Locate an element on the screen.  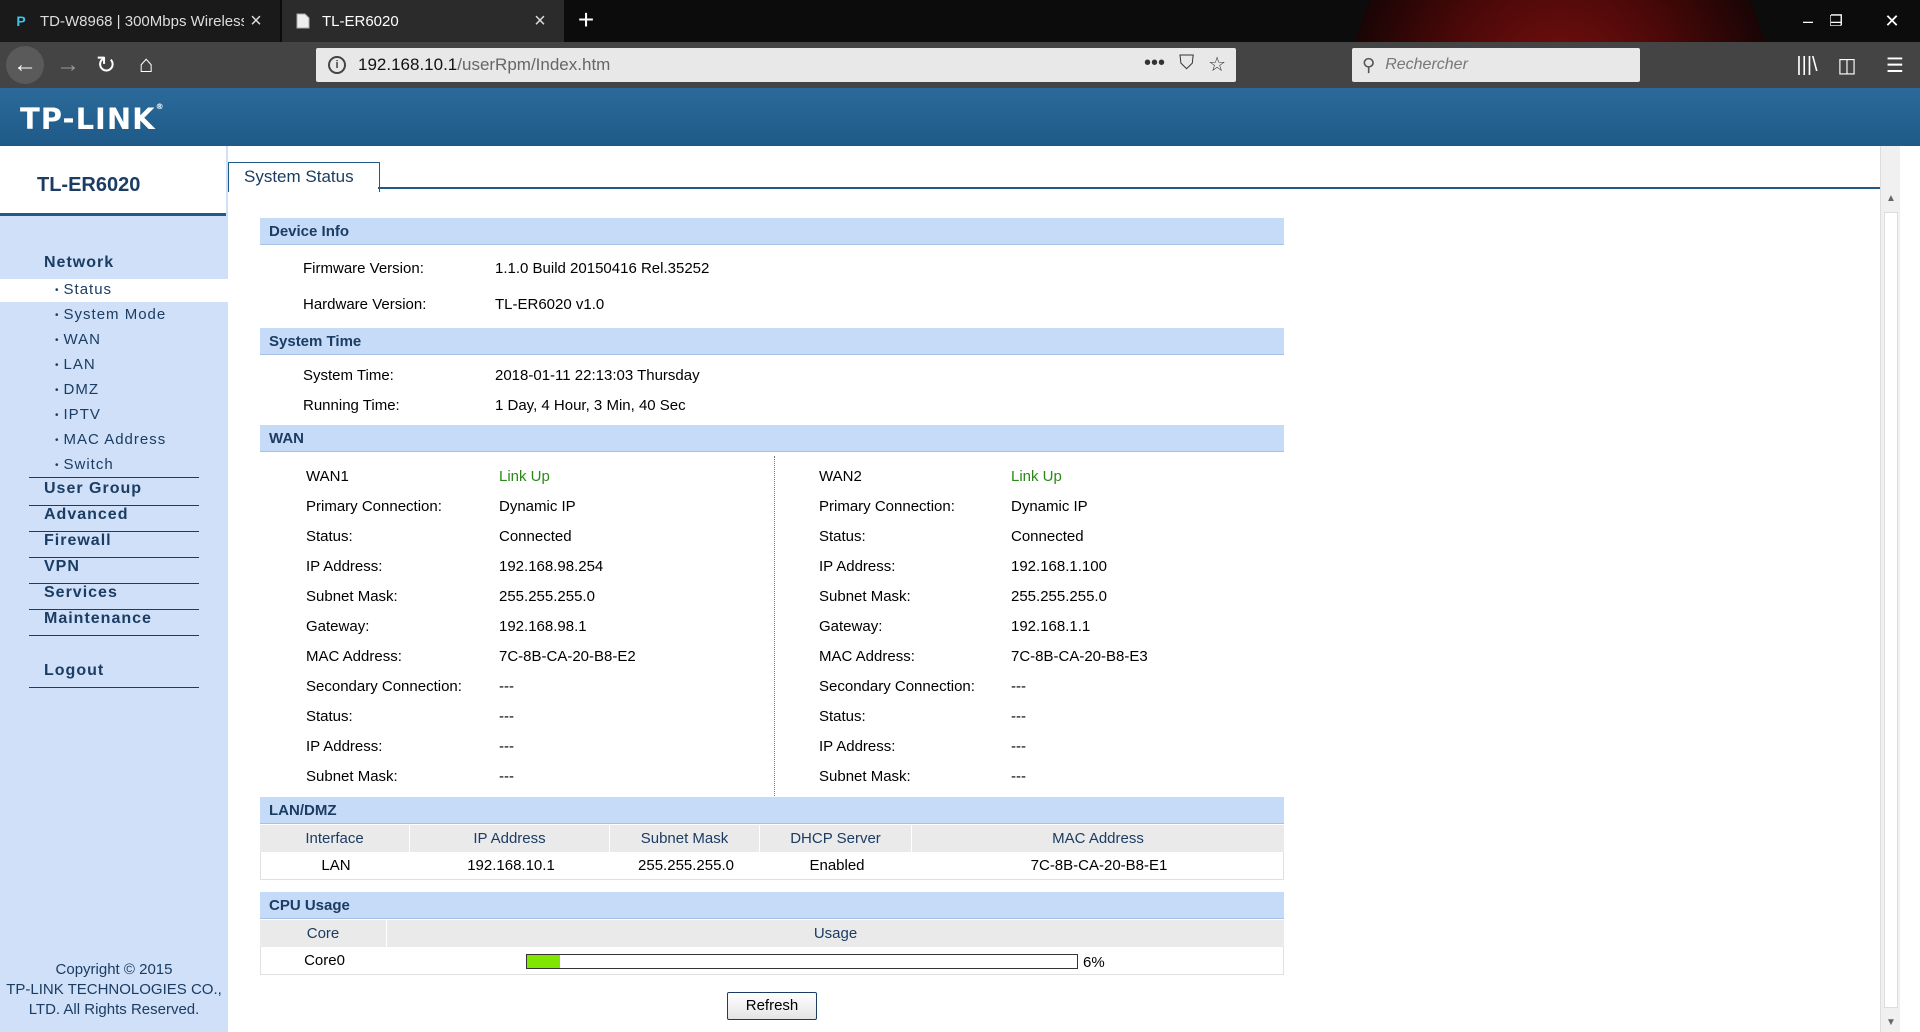
wan1-field-value: Connected is located at coordinates (535, 536).